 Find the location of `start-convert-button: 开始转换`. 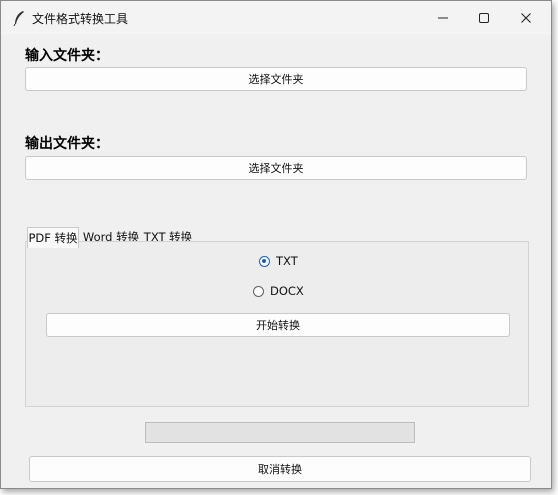

start-convert-button: 开始转换 is located at coordinates (278, 325).